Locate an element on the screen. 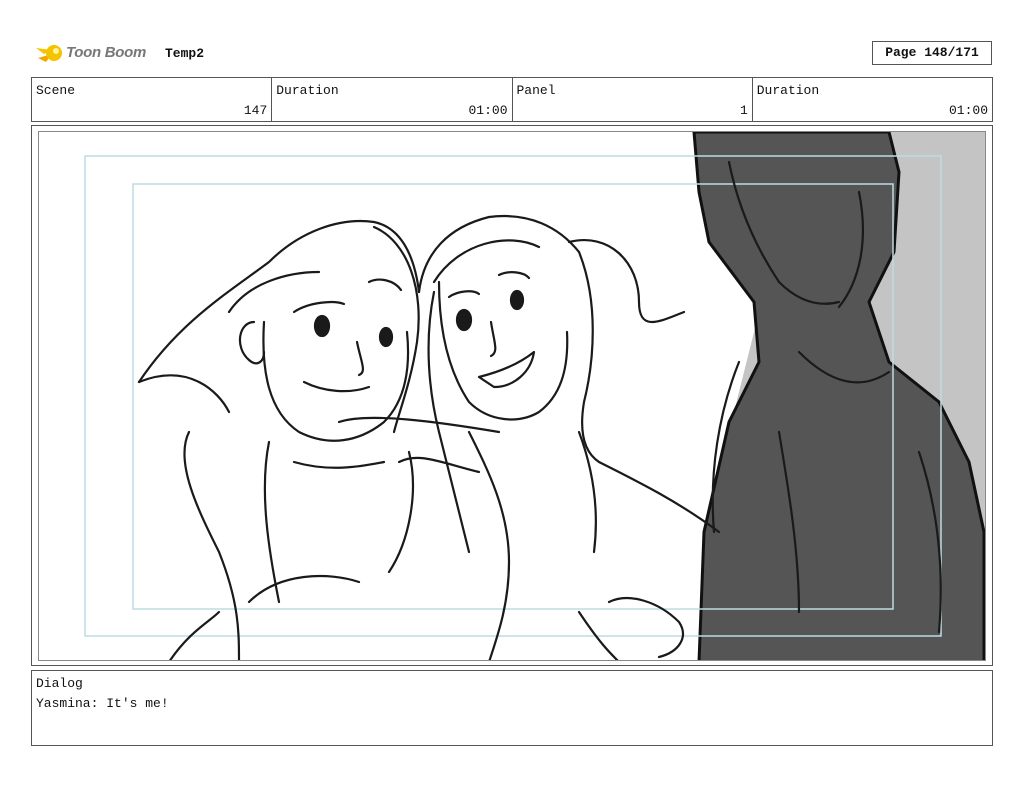 The height and width of the screenshot is (793, 1024). dialog-label: Dialog is located at coordinates (59, 683).